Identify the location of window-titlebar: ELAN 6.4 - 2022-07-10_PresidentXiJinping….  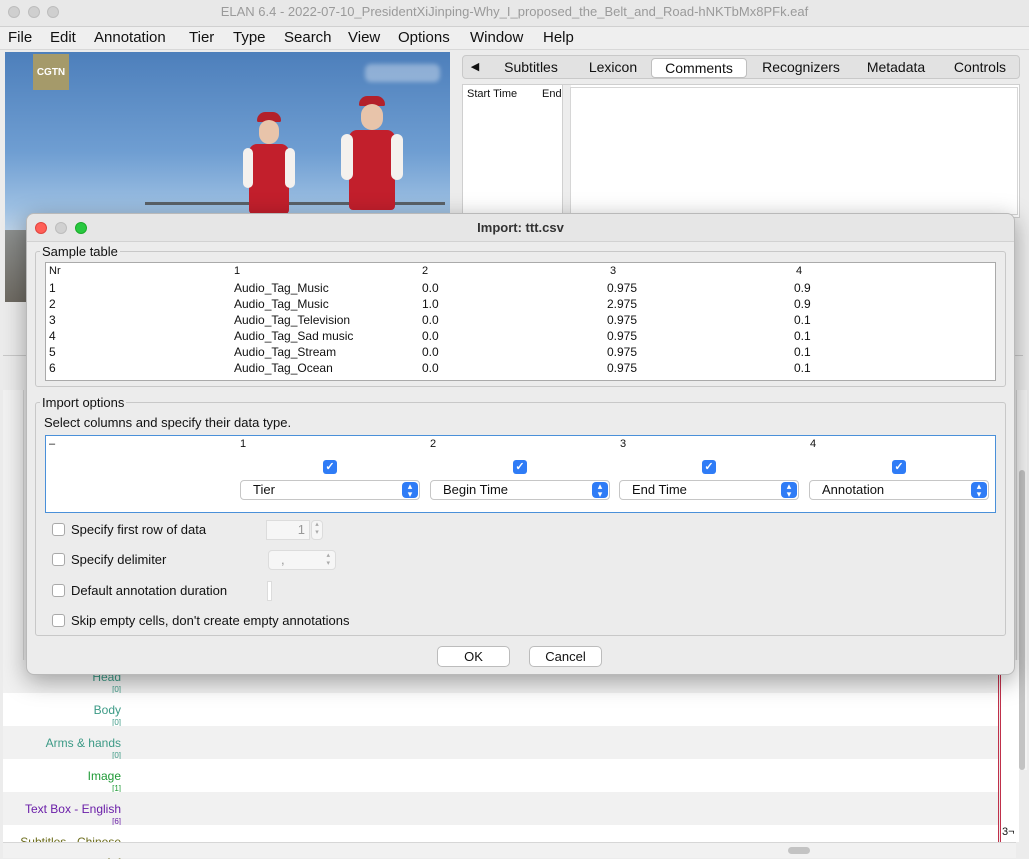
(514, 13).